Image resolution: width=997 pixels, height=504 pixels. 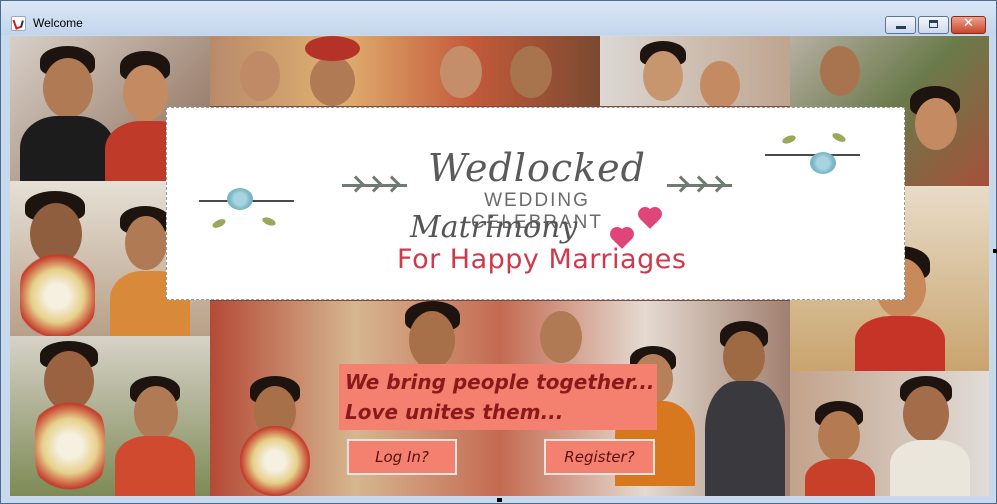 What do you see at coordinates (494, 227) in the screenshot?
I see `brand-matrimony: Matrimony` at bounding box center [494, 227].